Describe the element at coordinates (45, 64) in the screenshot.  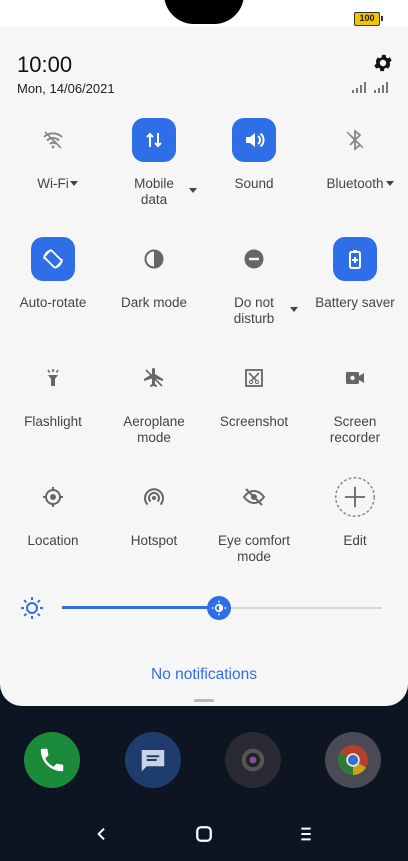
I see `clock-time: 10:00` at that location.